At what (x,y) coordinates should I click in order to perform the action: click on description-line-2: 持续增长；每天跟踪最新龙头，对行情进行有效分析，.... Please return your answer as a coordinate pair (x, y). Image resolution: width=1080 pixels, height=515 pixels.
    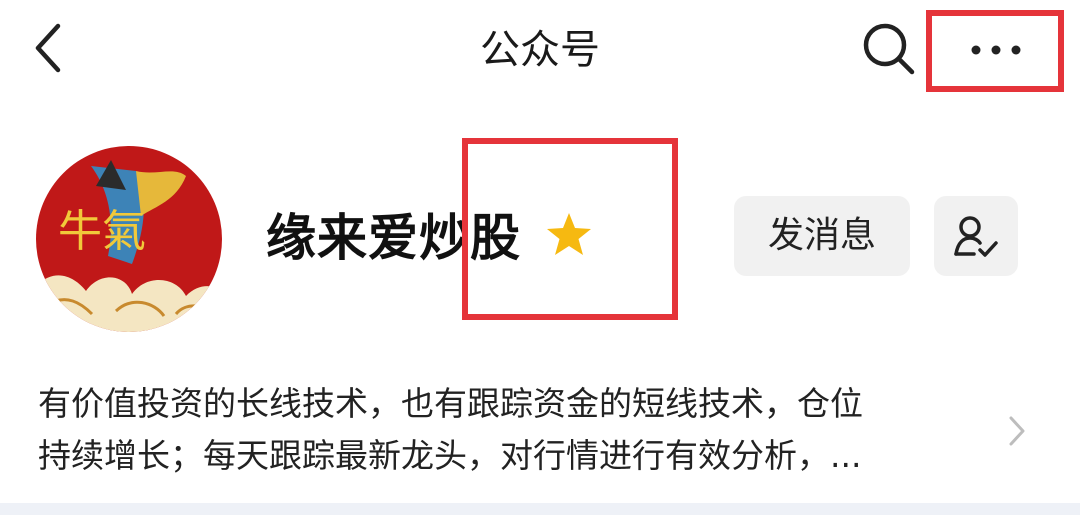
    Looking at the image, I should click on (450, 455).